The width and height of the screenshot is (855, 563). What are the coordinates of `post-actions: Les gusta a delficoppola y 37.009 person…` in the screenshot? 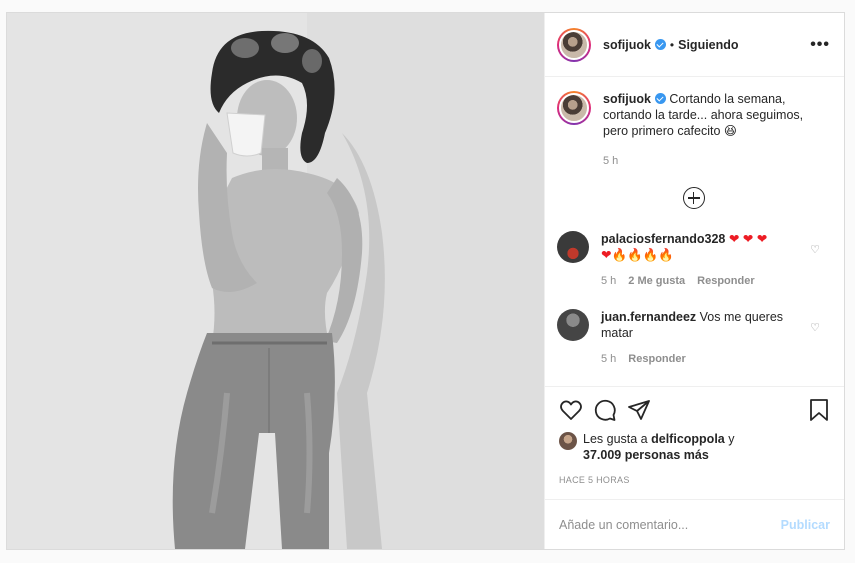 It's located at (694, 442).